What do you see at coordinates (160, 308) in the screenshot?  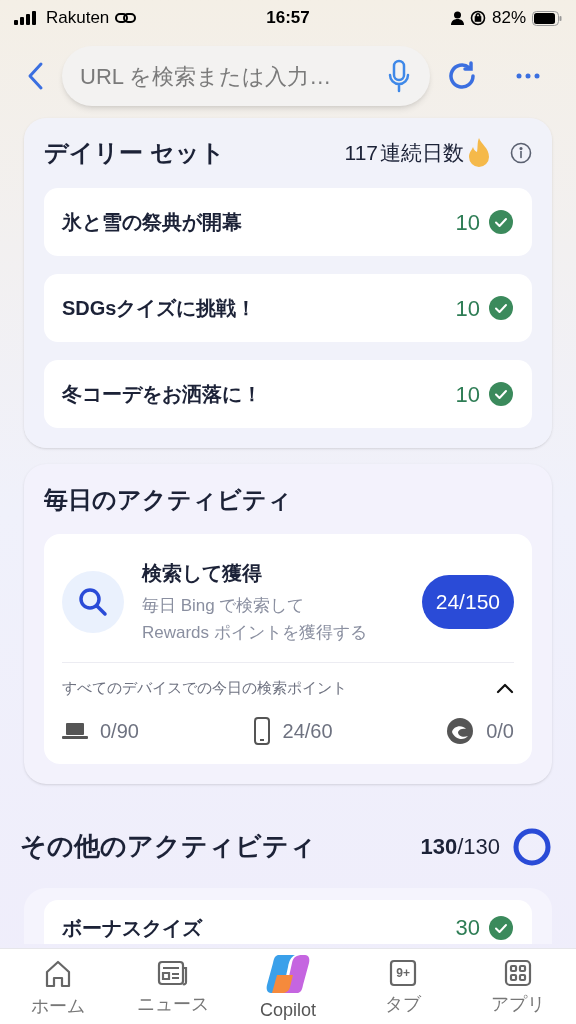 I see `task-title: SDGsクイズに挑戦！` at bounding box center [160, 308].